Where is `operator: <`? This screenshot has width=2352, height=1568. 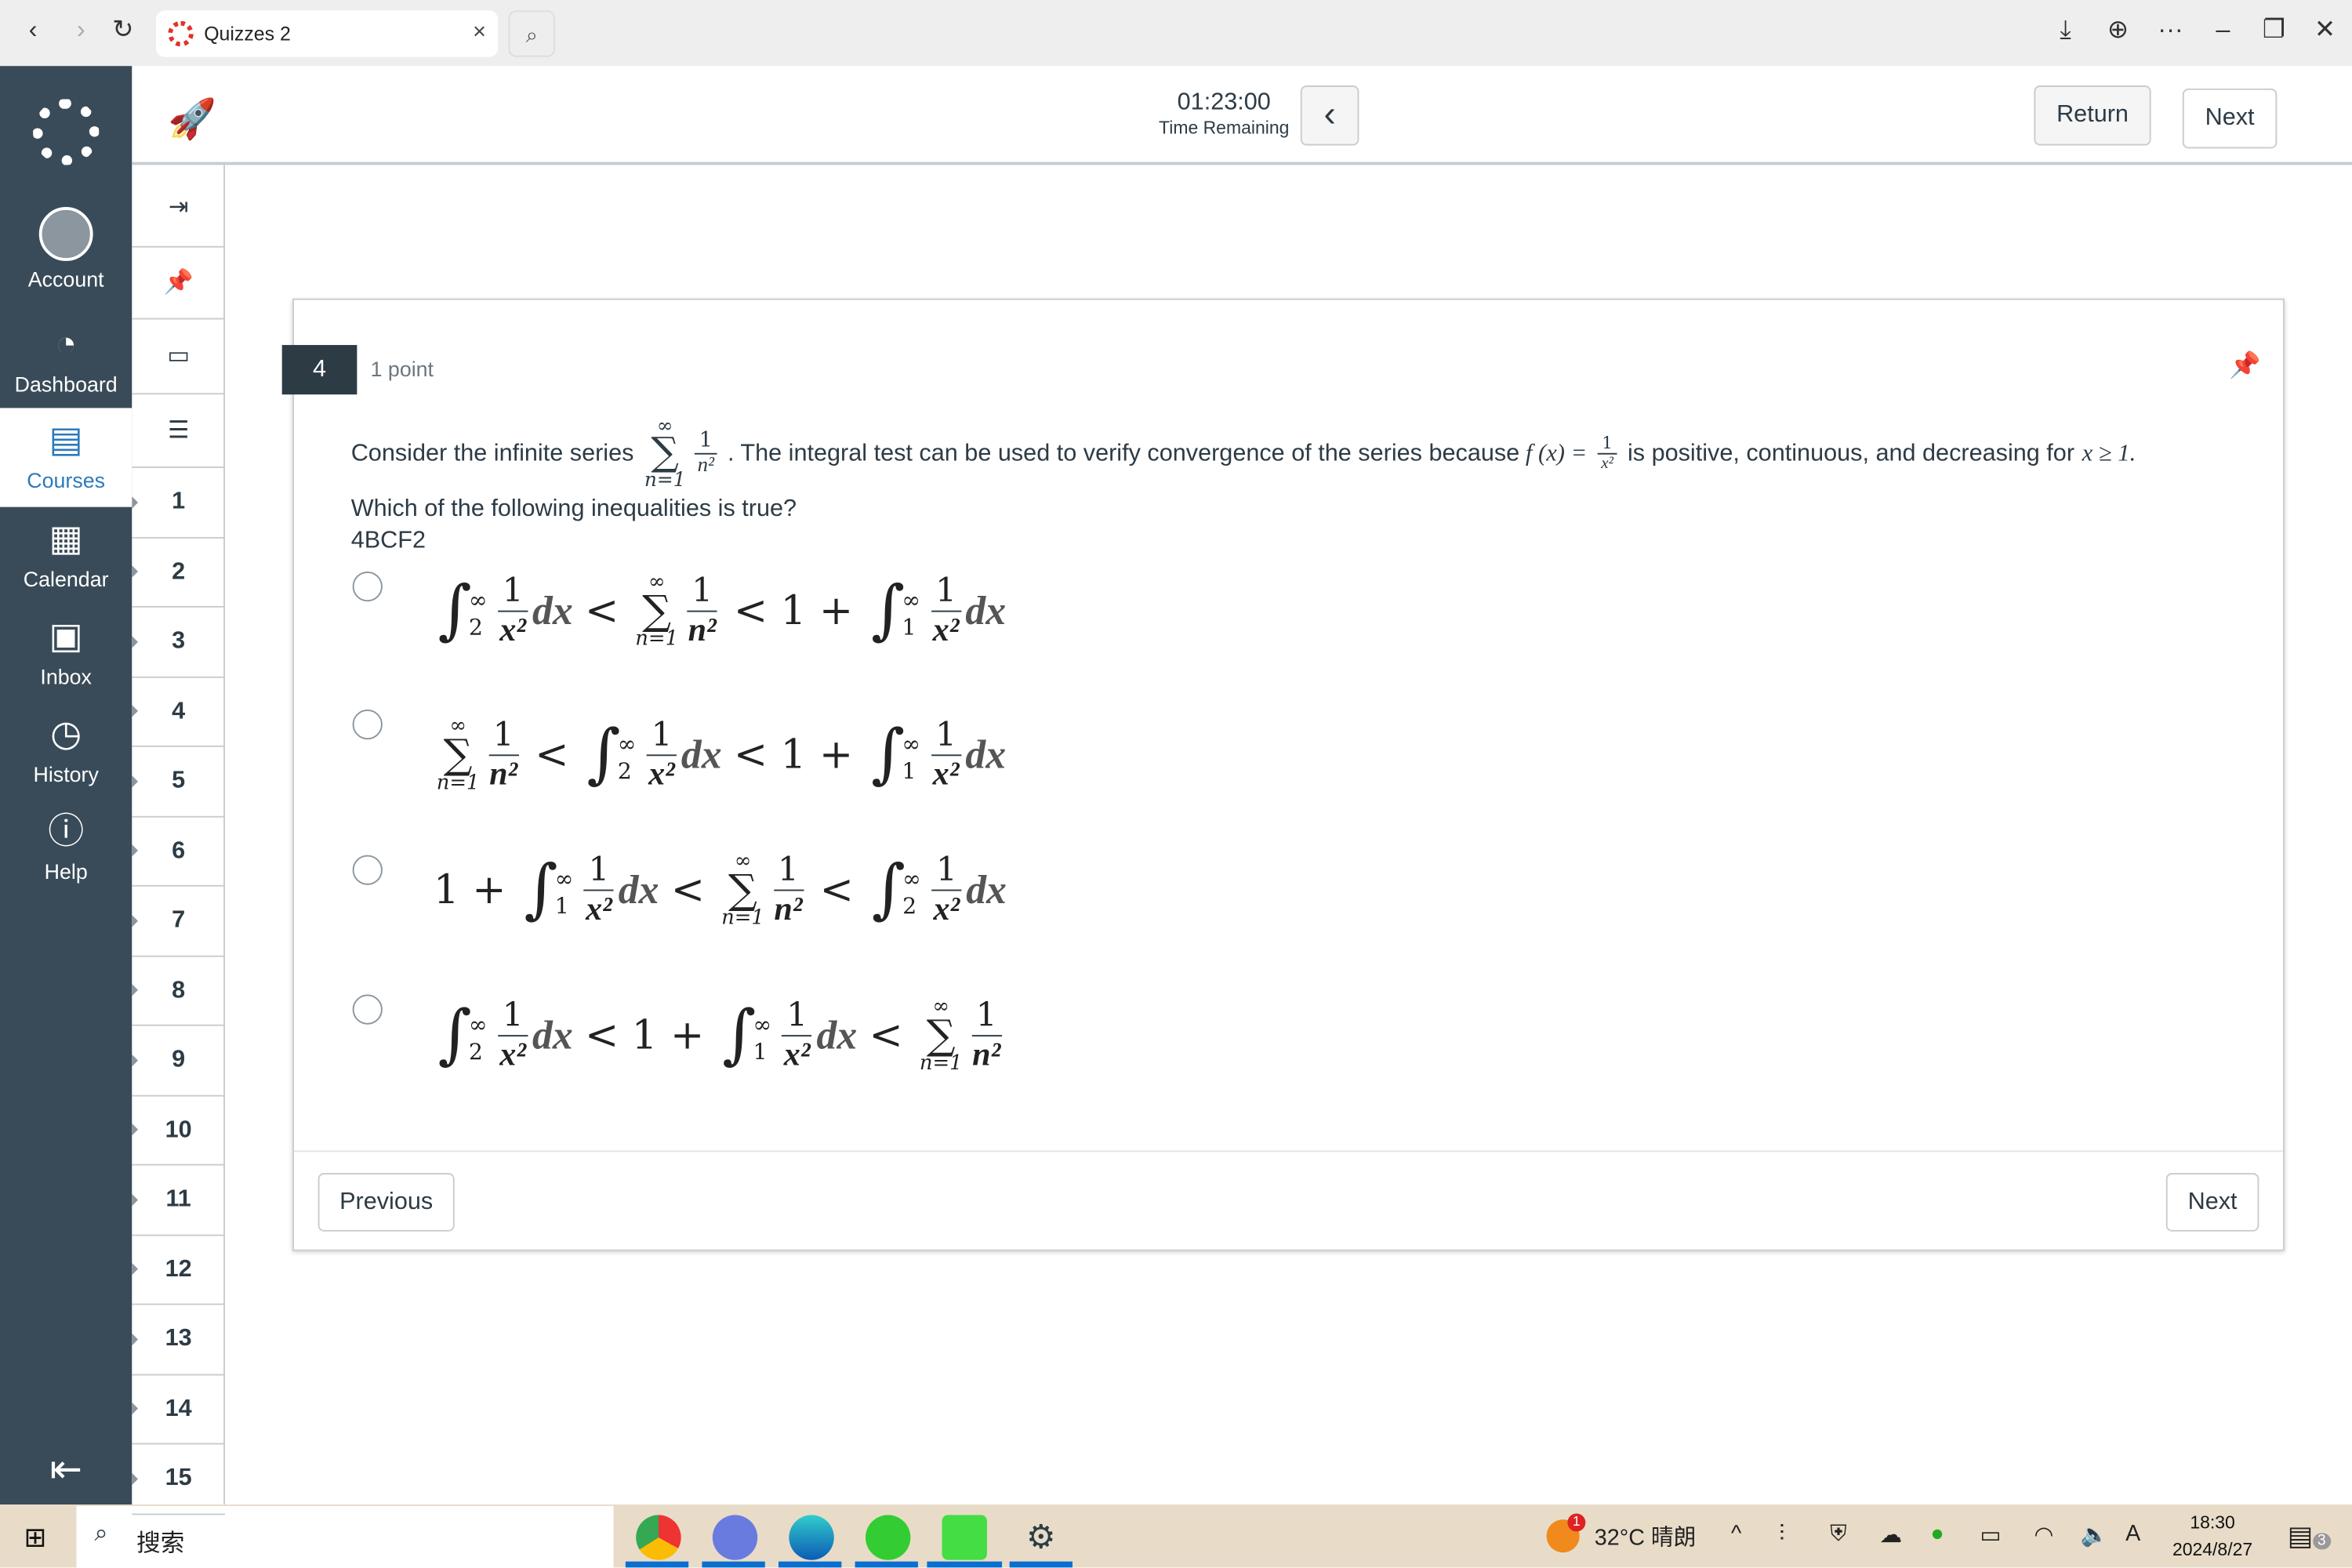
operator: < is located at coordinates (837, 890).